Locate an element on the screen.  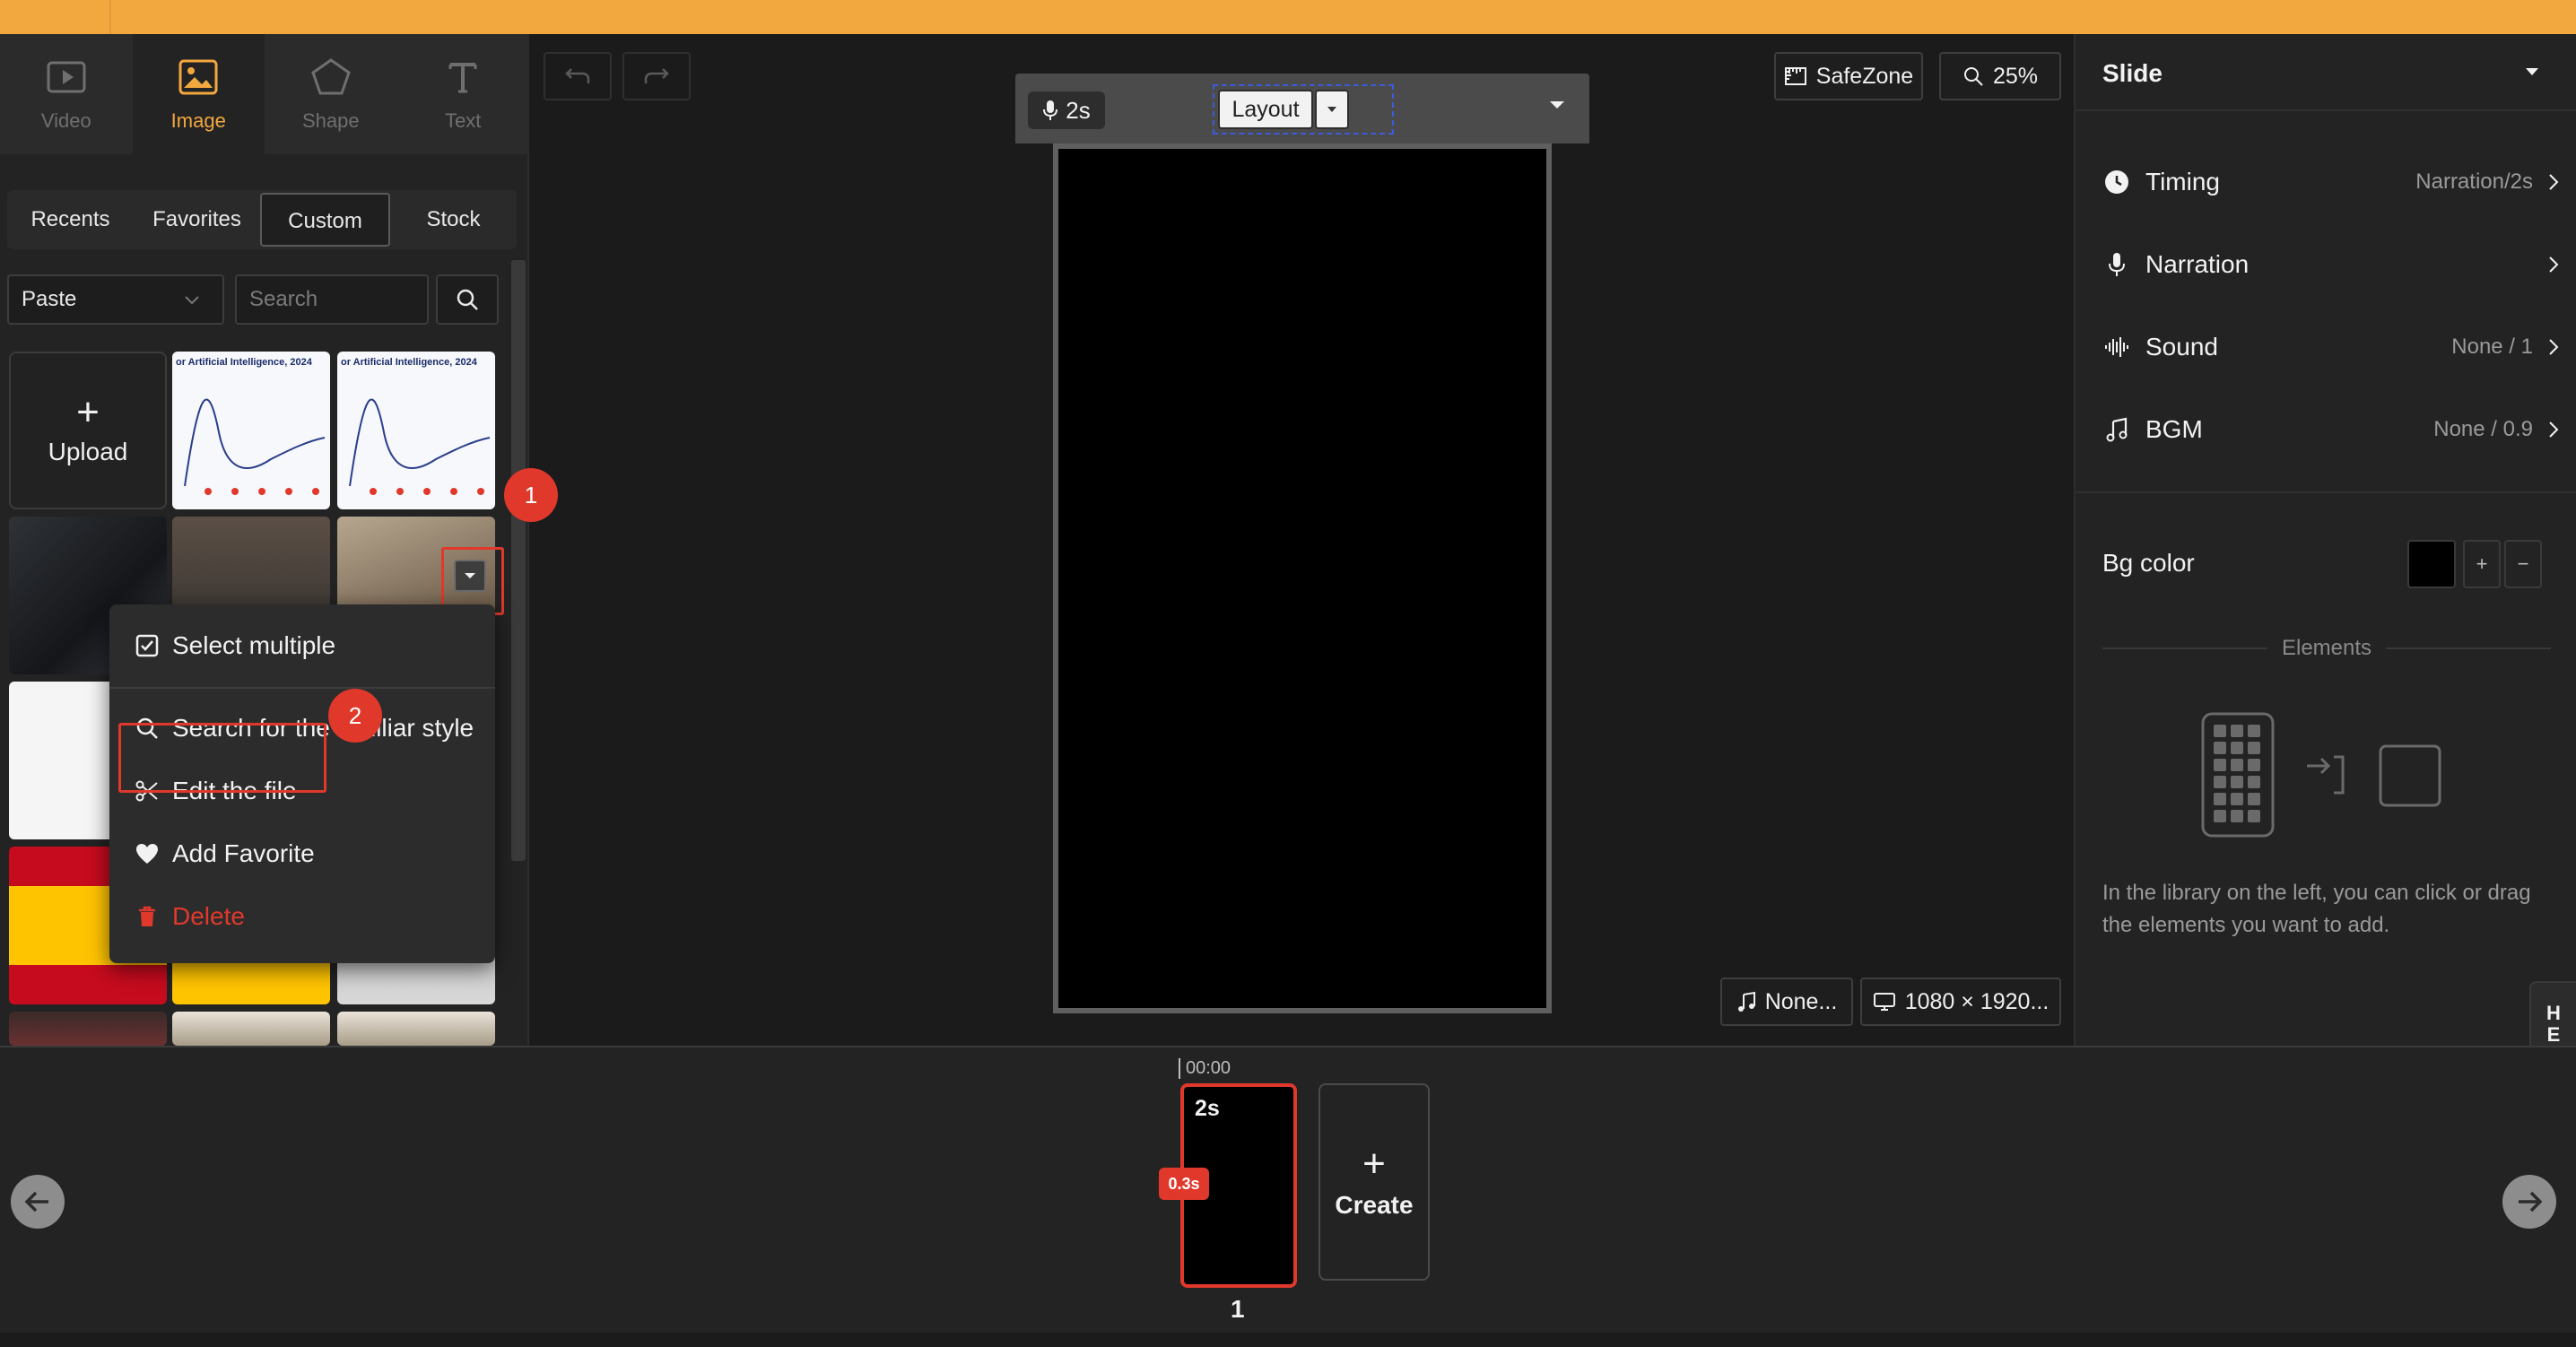
menu-item-label: Add Favorite is located at coordinates (243, 853).